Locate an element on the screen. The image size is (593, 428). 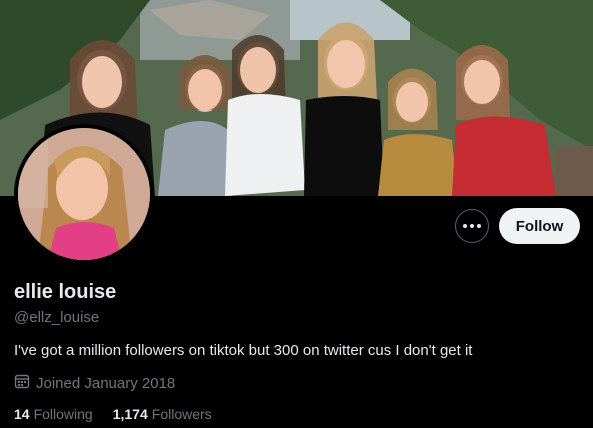
more-options-button is located at coordinates (472, 226).